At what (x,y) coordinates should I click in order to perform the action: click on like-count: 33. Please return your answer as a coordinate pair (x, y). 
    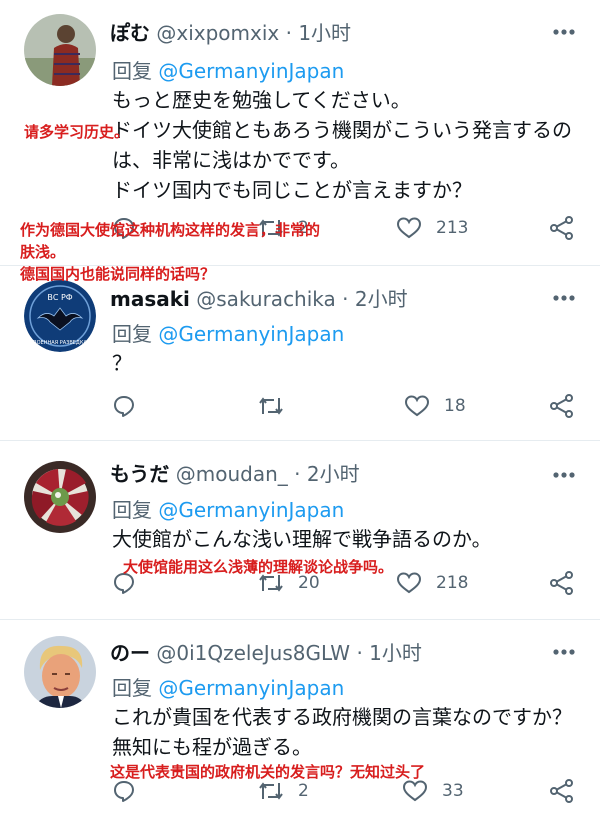
    Looking at the image, I should click on (453, 791).